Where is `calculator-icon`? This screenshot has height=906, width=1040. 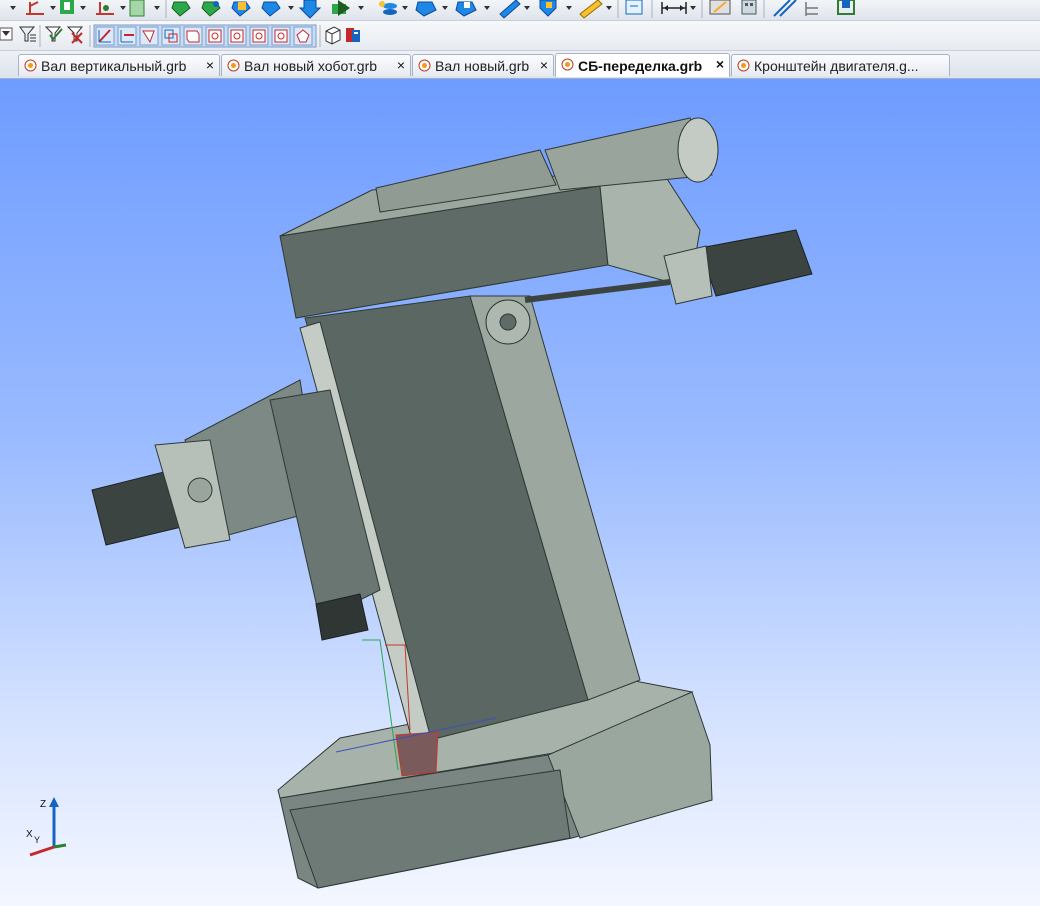
calculator-icon is located at coordinates (720, 7).